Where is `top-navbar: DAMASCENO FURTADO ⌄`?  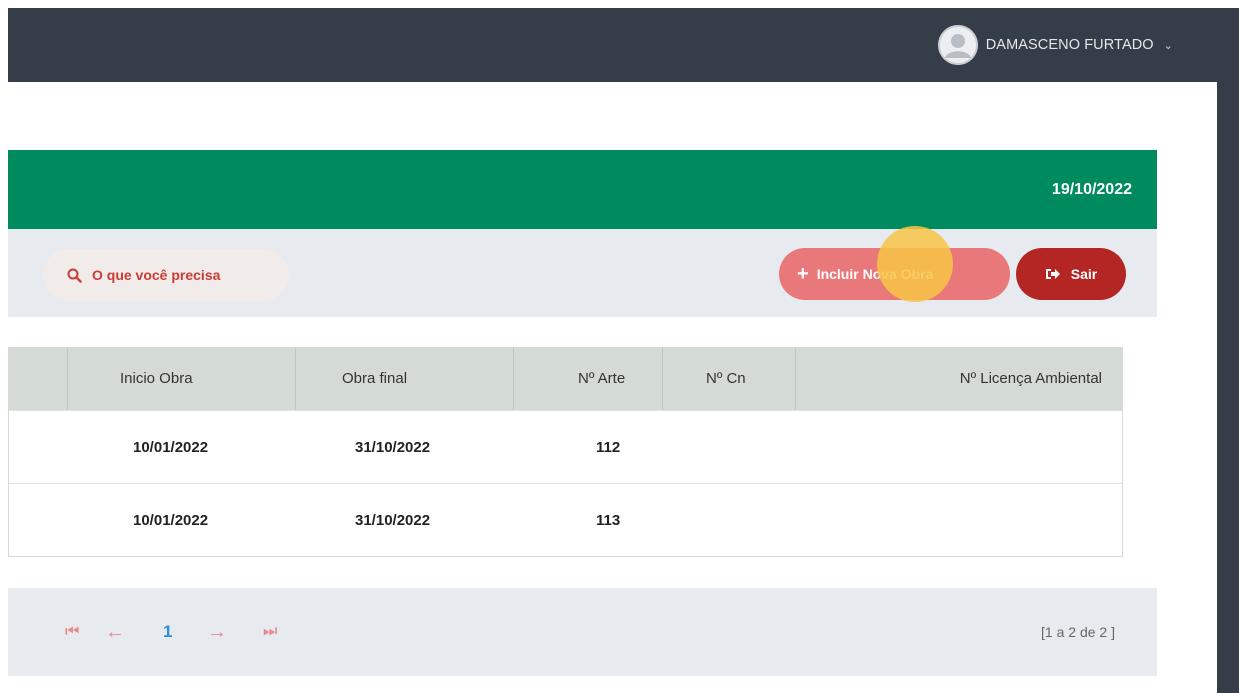
top-navbar: DAMASCENO FURTADO ⌄ is located at coordinates (623, 45).